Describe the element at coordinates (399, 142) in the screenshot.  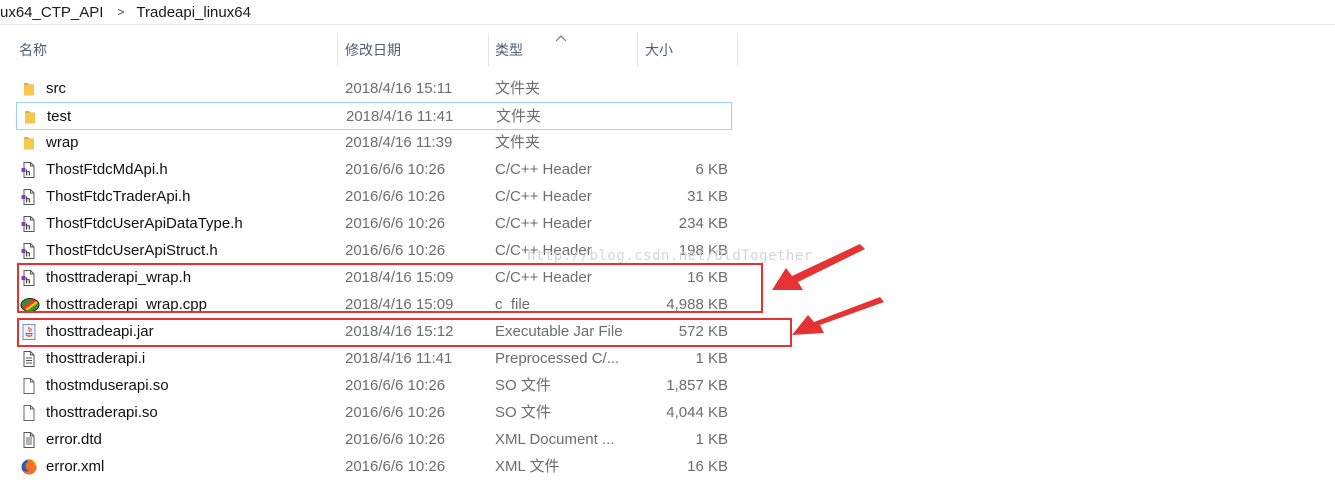
I see `file-modified-date: 2018/4/16 11:39` at that location.